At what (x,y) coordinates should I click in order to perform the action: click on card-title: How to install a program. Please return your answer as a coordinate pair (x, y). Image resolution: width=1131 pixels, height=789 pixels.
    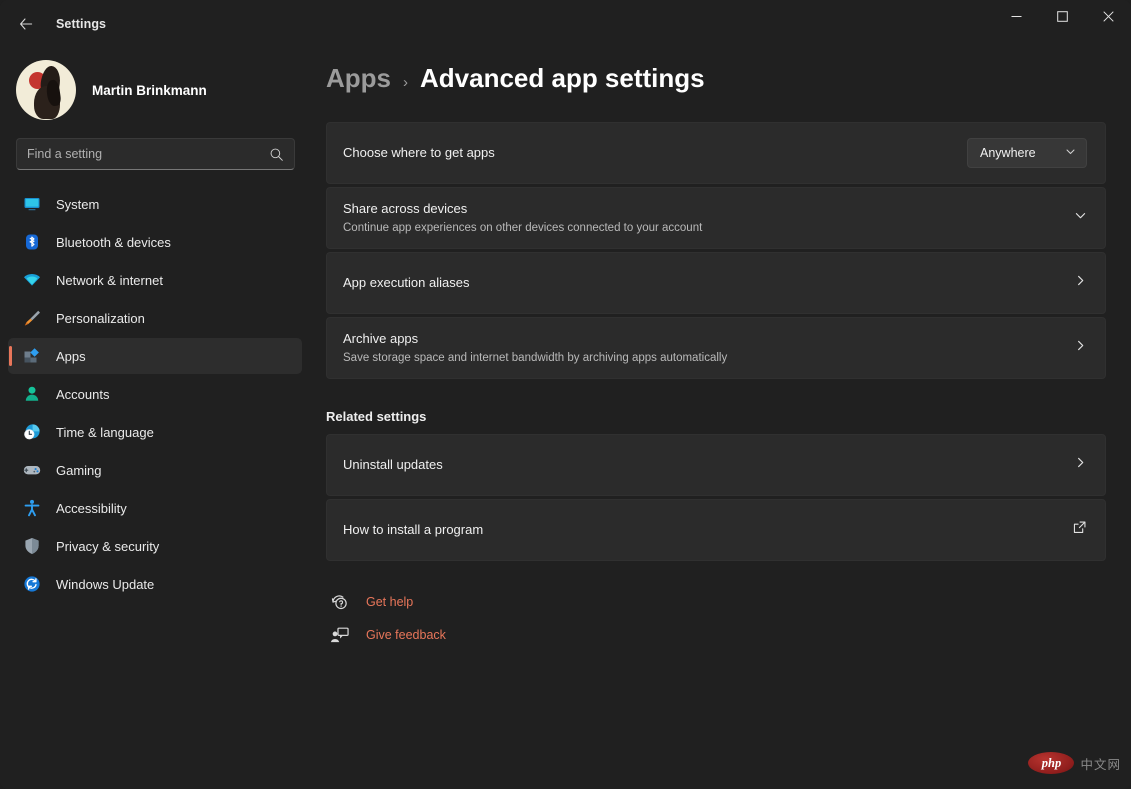
    Looking at the image, I should click on (413, 530).